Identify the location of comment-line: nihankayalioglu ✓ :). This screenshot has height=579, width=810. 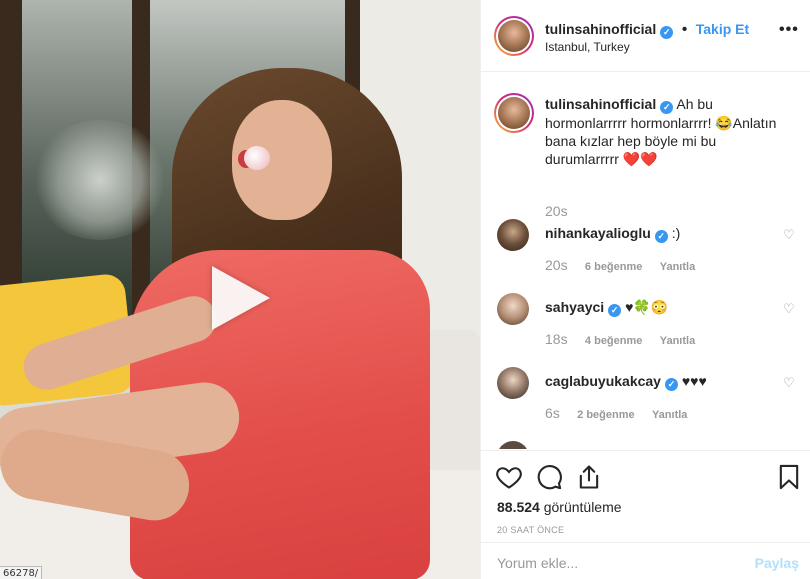
(612, 234).